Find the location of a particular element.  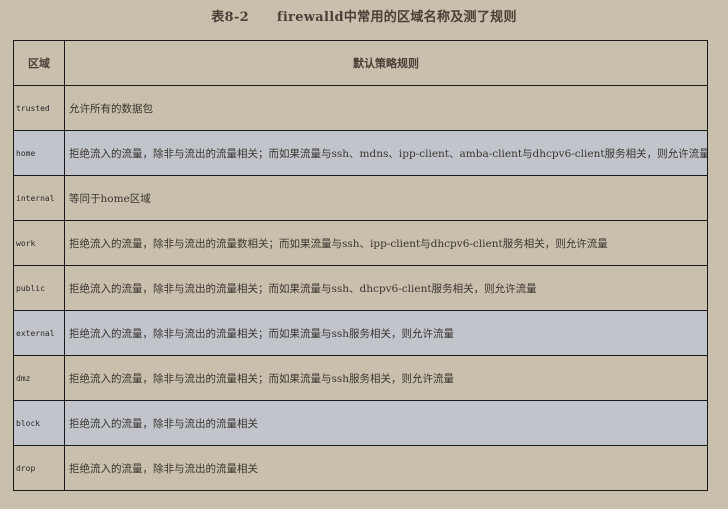

table-row: internal 等同于home区域 is located at coordinates (360, 198).